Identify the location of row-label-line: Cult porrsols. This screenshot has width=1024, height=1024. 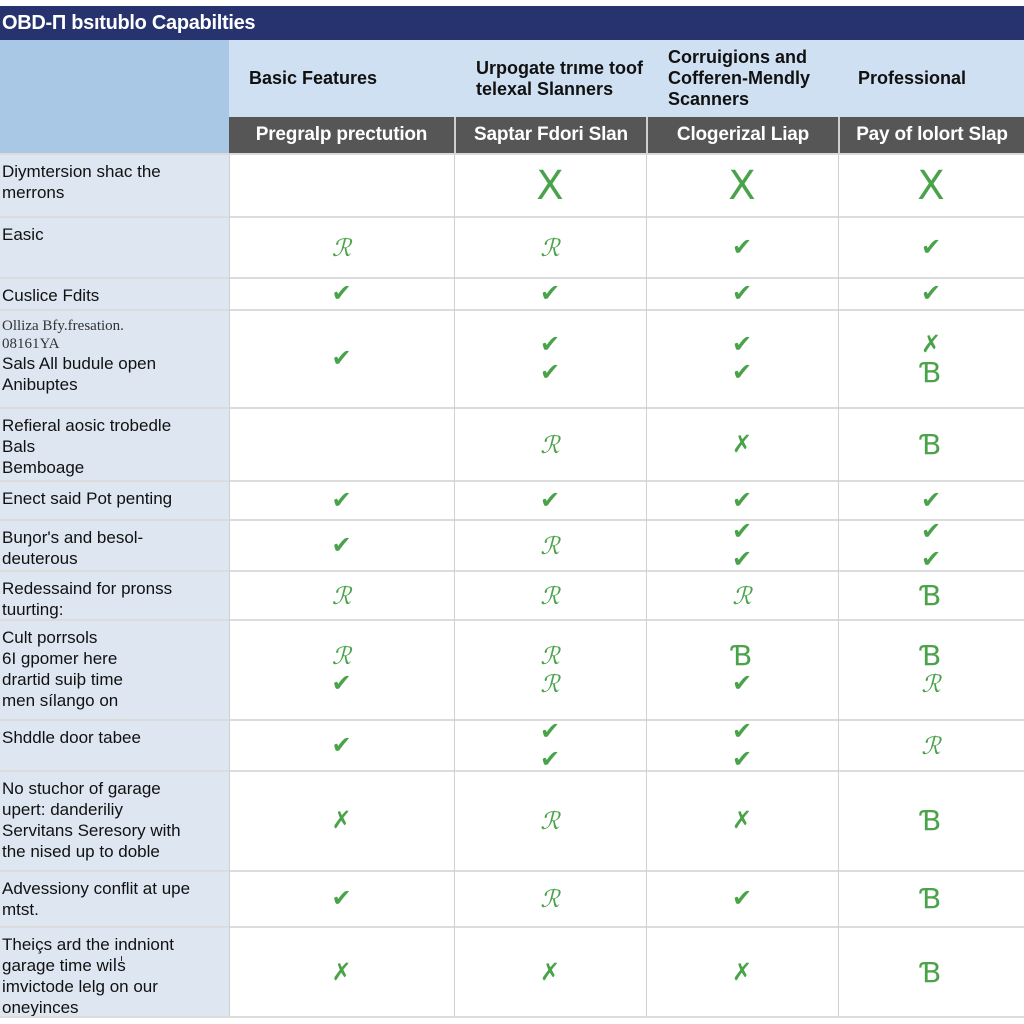
(50, 637).